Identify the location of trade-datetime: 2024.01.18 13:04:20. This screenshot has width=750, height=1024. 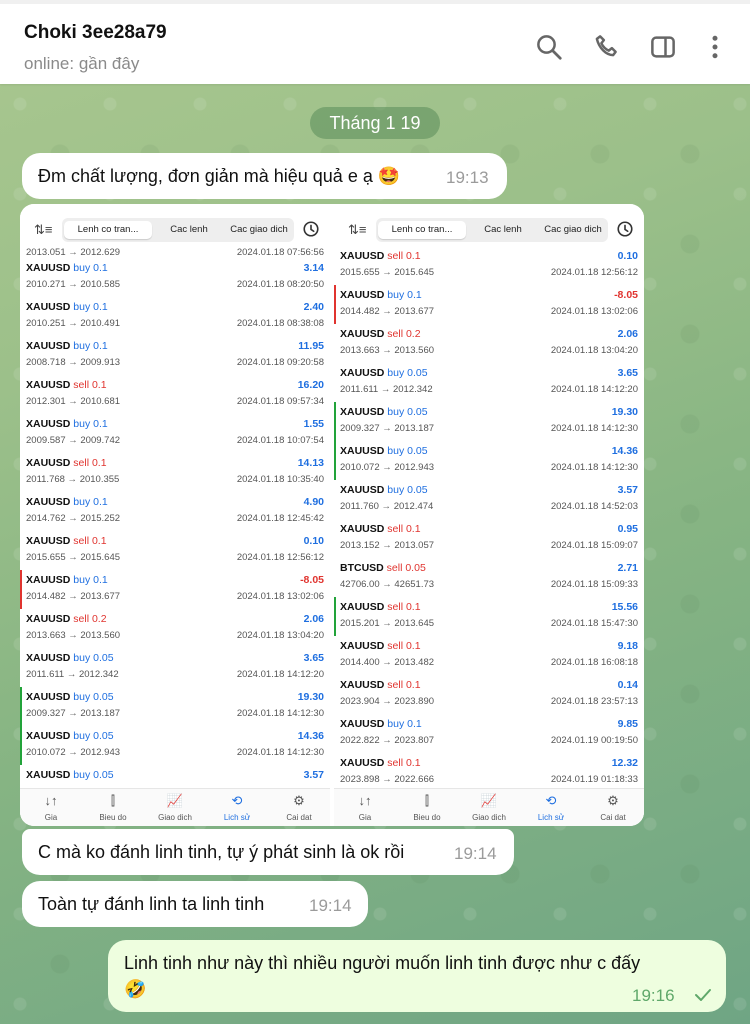
(280, 635).